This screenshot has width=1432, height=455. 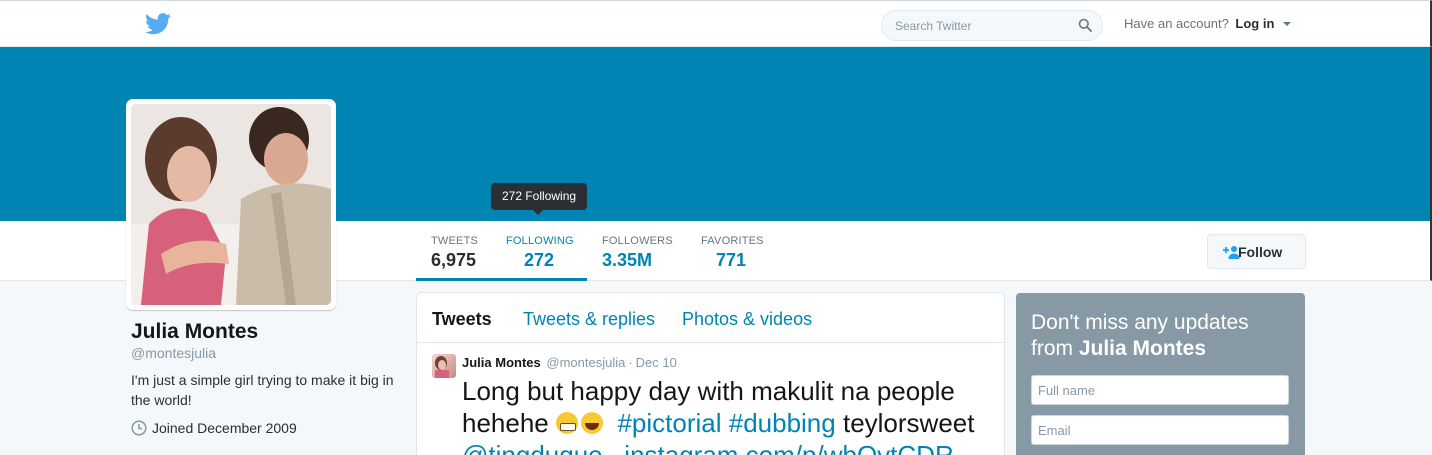 I want to click on tweet-author-name: Julia Montes, so click(x=501, y=362).